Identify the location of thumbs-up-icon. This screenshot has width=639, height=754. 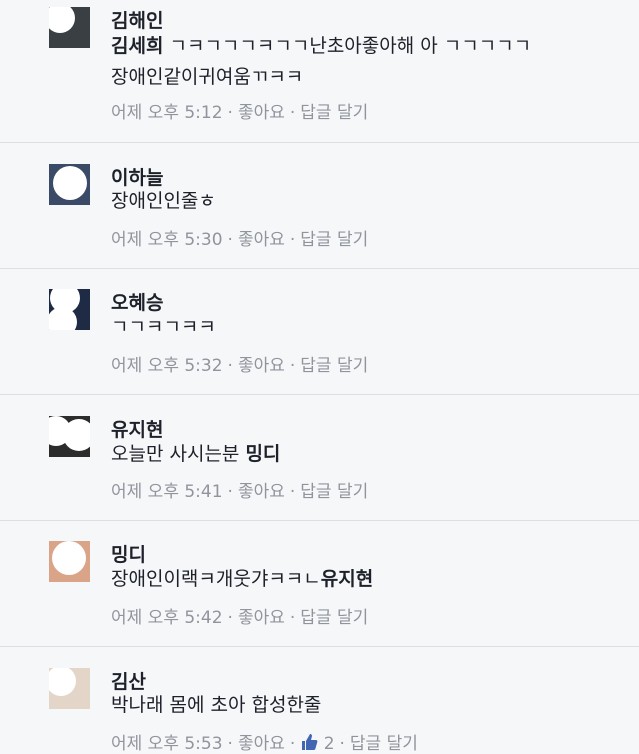
(310, 742).